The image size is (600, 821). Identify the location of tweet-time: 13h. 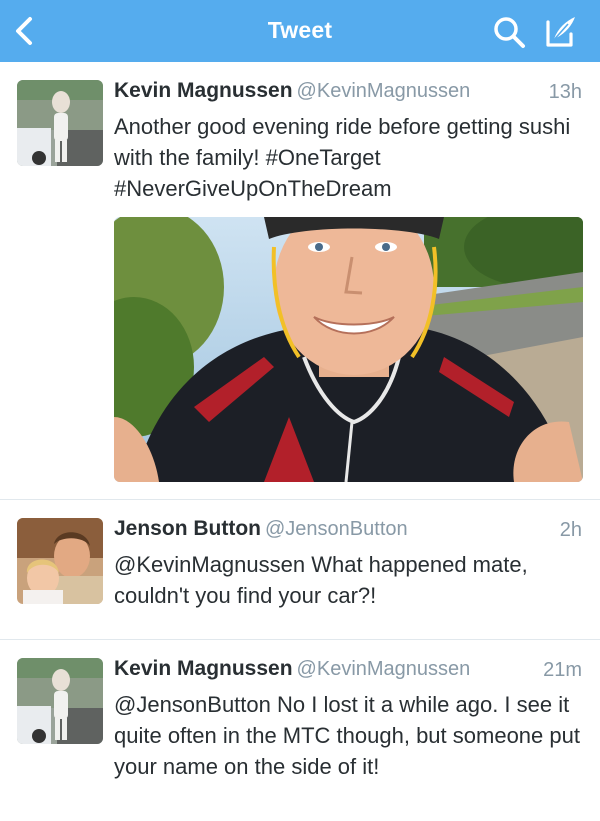
(565, 92).